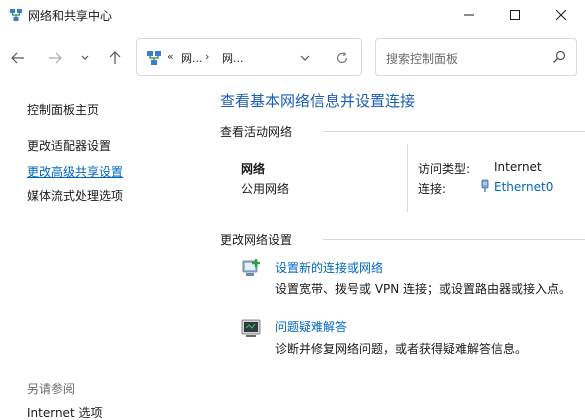 This screenshot has height=420, width=585. I want to click on up-arrow-icon, so click(115, 57).